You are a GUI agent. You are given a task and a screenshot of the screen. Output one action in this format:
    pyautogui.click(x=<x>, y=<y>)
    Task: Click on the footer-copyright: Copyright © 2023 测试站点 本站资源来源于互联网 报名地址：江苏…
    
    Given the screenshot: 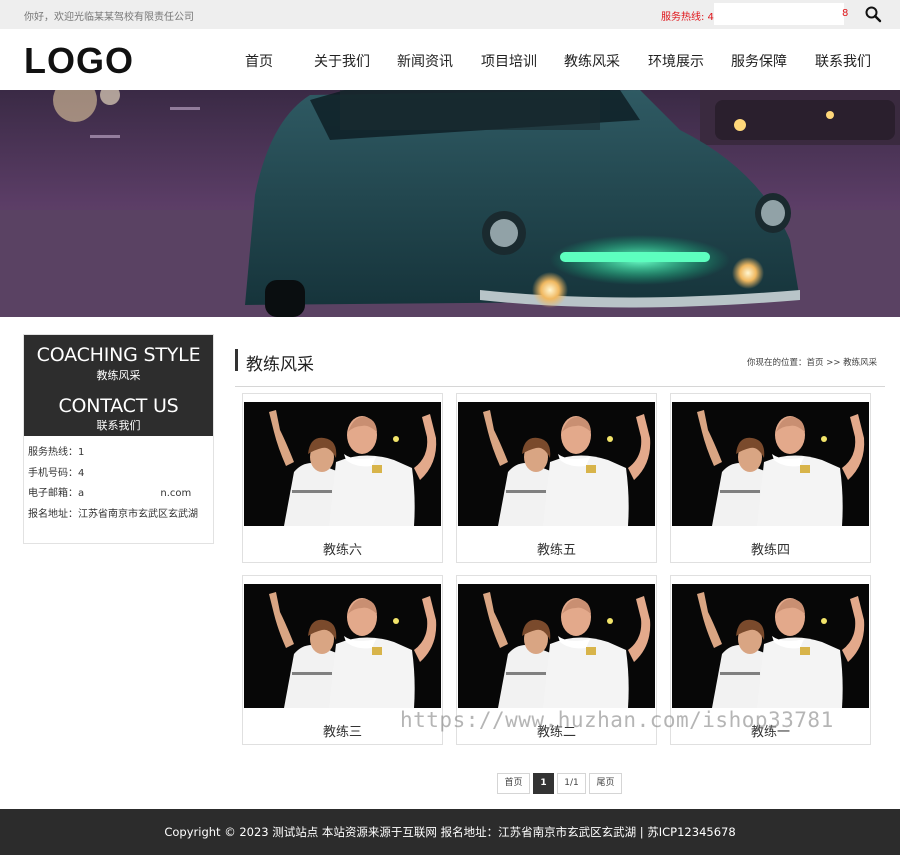 What is the action you would take?
    pyautogui.click(x=450, y=832)
    